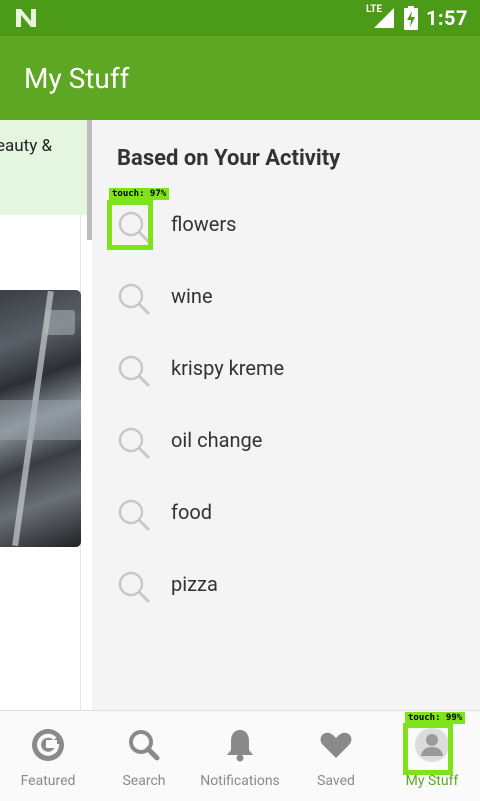  I want to click on suggestion-label: food, so click(192, 512).